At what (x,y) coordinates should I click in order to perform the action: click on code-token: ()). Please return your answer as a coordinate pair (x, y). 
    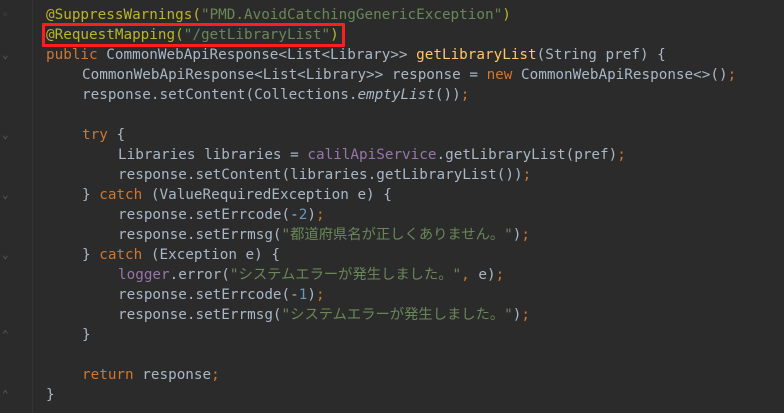
    Looking at the image, I should click on (447, 95).